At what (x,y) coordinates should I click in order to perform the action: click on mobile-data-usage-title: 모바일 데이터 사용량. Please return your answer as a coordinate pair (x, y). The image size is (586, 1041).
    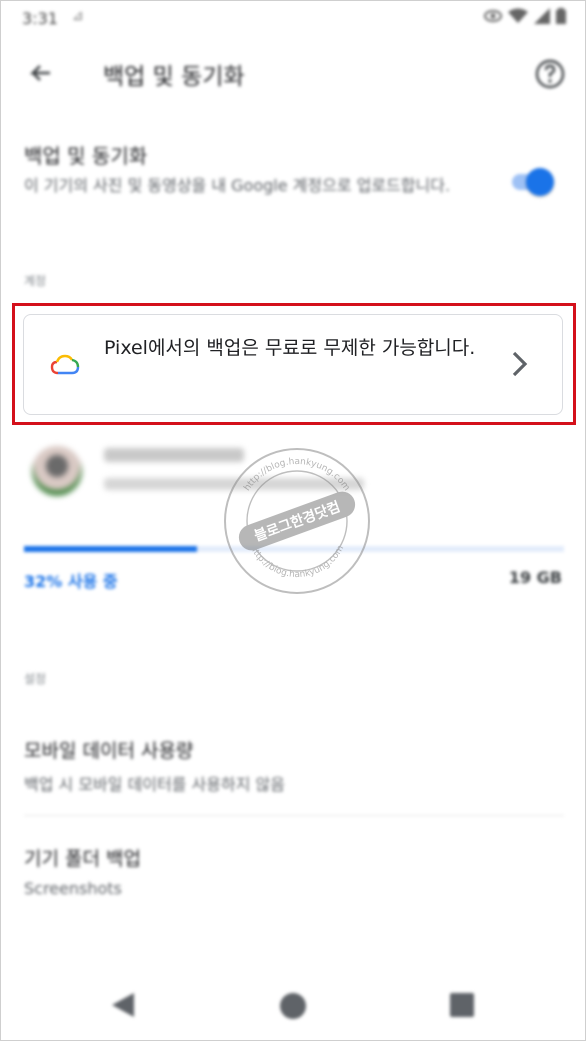
    Looking at the image, I should click on (109, 751).